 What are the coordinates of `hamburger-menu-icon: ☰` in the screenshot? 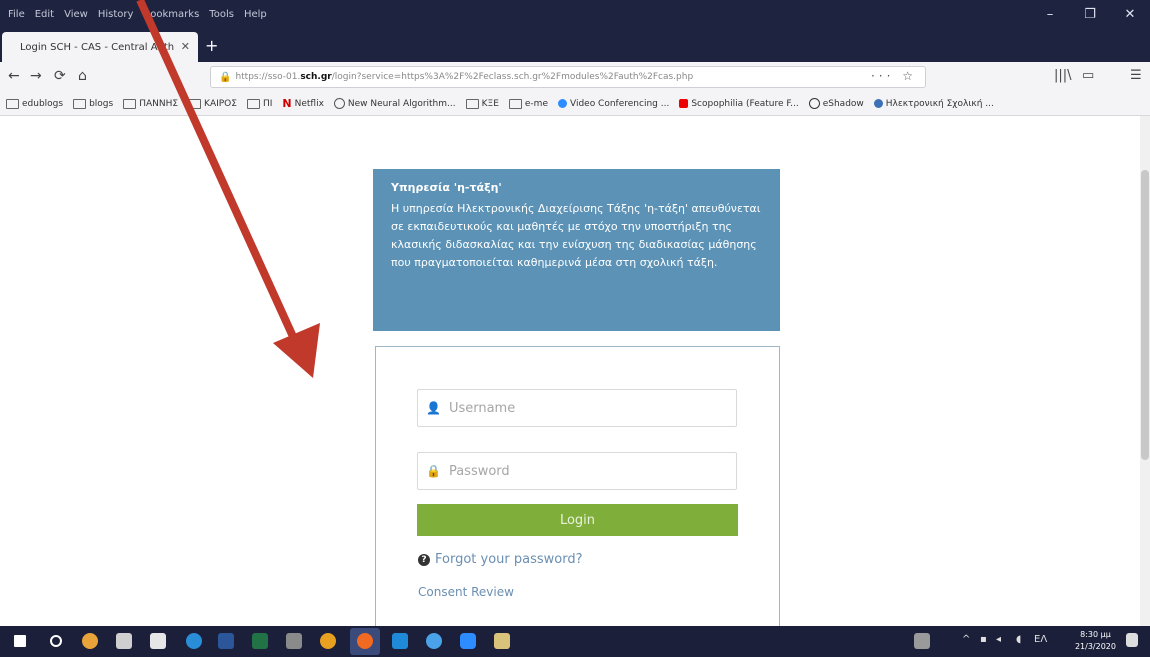 It's located at (1136, 75).